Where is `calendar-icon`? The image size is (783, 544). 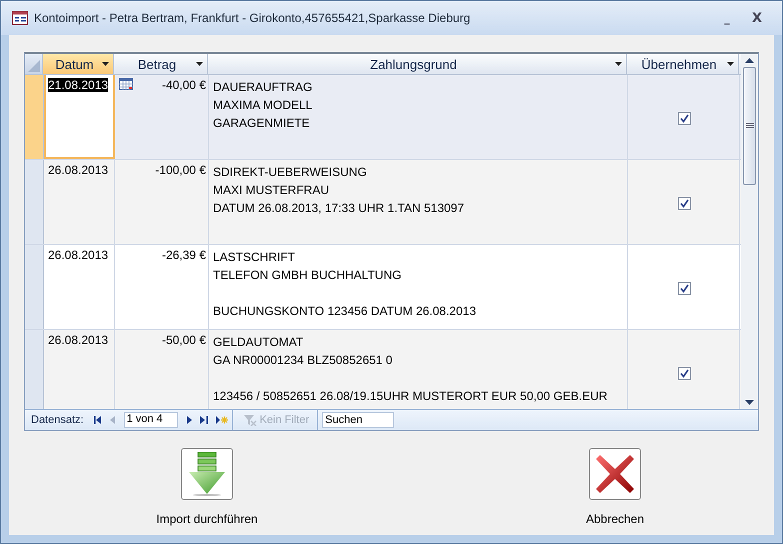 calendar-icon is located at coordinates (126, 84).